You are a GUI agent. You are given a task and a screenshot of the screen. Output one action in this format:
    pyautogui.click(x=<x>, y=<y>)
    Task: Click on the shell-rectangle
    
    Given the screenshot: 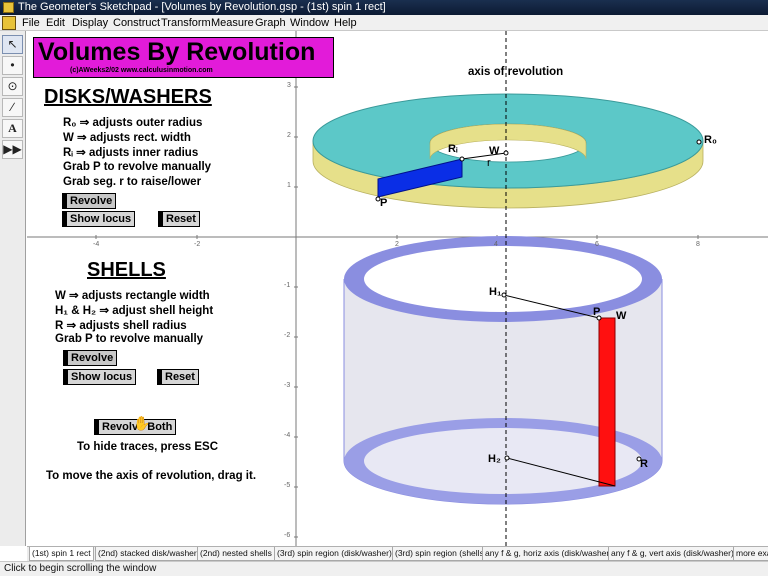 What is the action you would take?
    pyautogui.click(x=607, y=402)
    